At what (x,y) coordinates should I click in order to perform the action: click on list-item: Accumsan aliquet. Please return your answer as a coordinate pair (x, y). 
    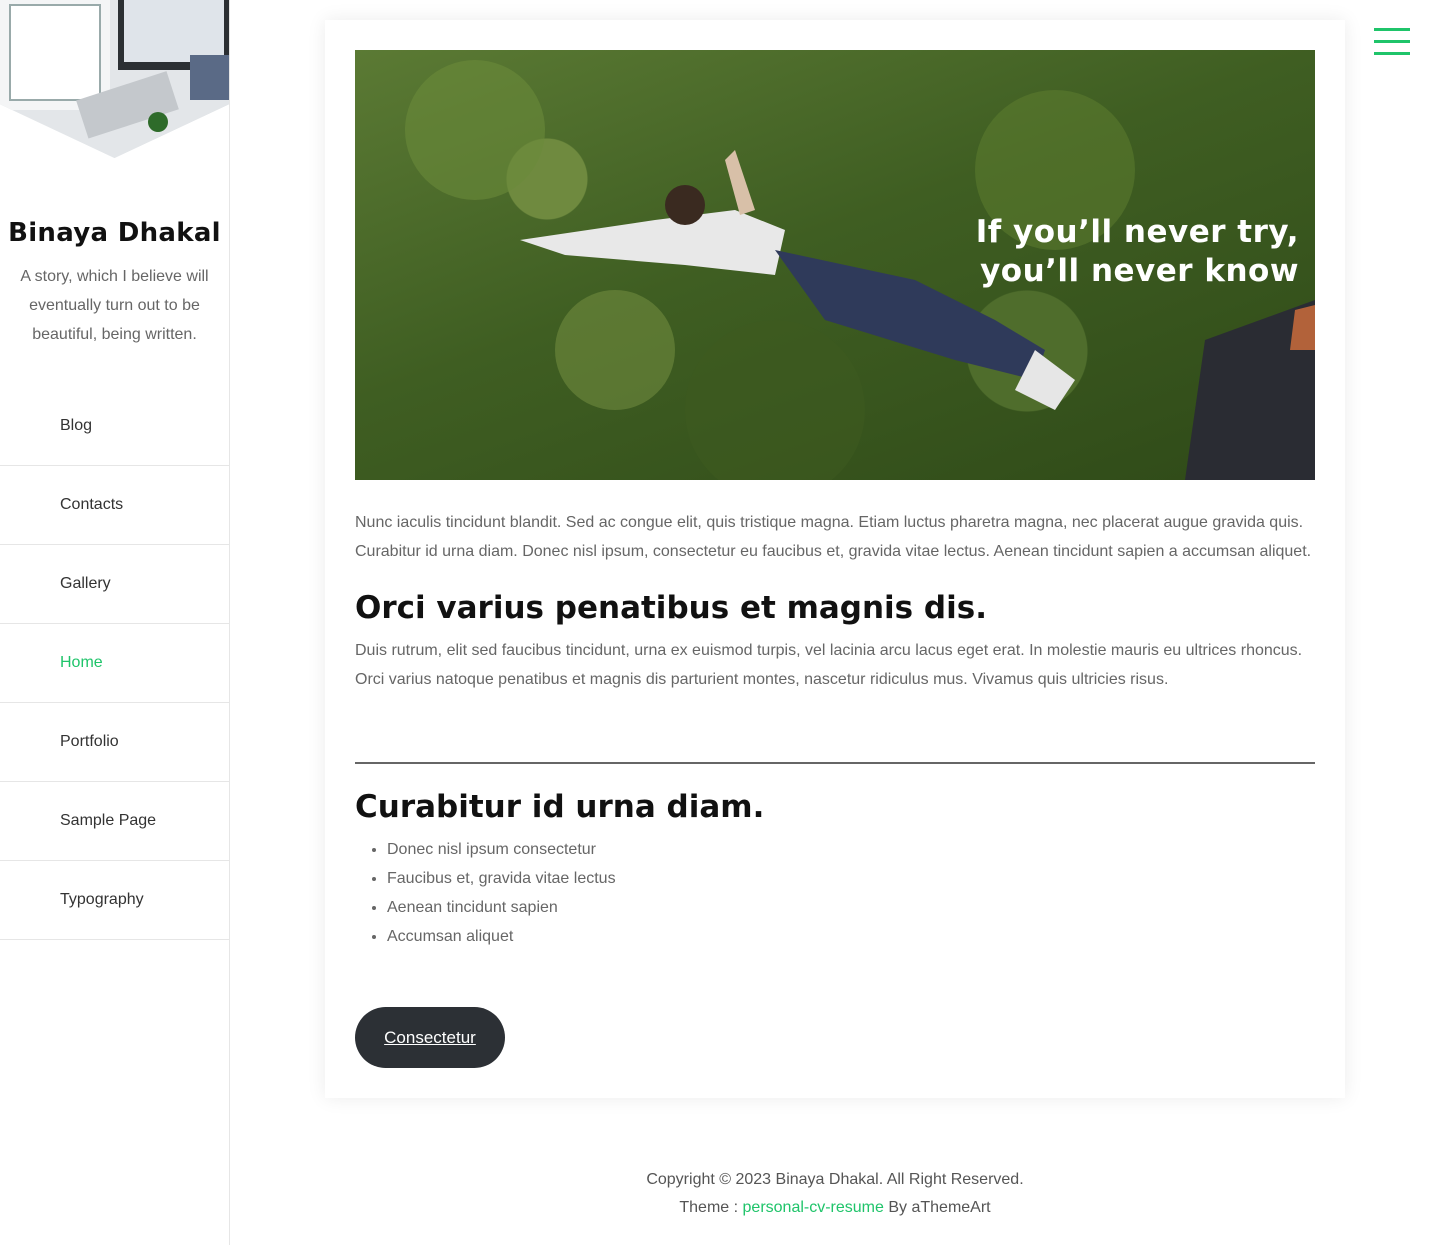
    Looking at the image, I should click on (501, 936).